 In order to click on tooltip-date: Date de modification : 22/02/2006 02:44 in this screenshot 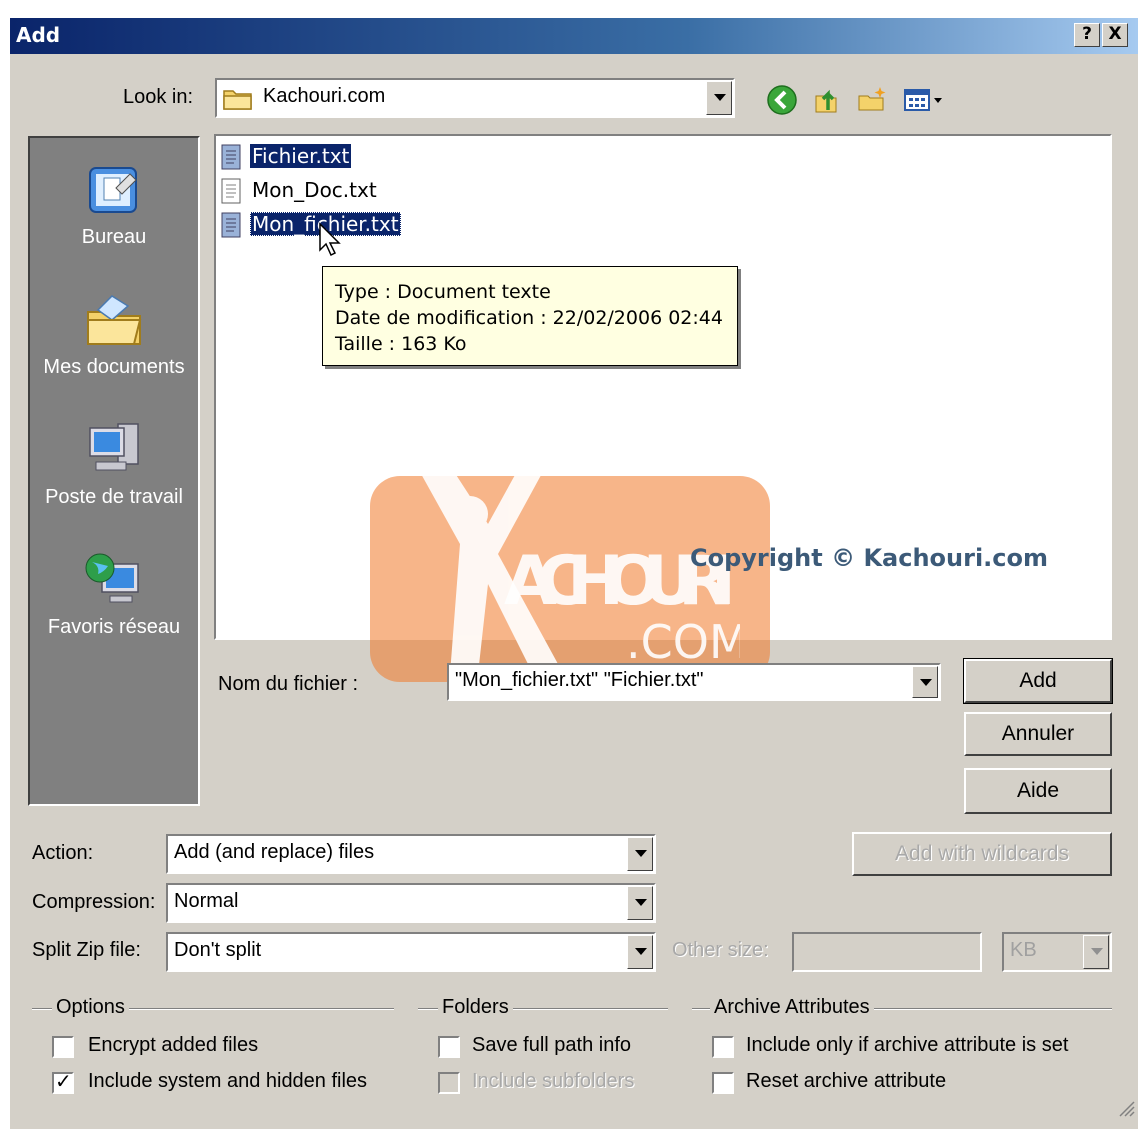, I will do `click(529, 318)`.